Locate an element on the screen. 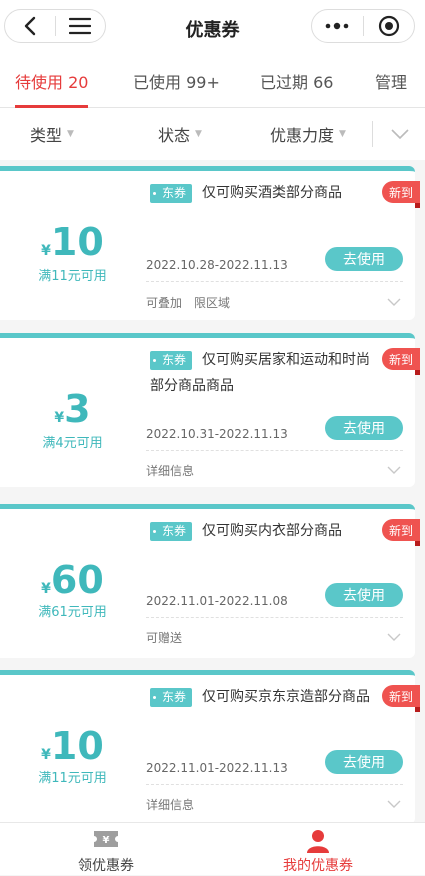 The image size is (425, 876). close-miniprogram-button is located at coordinates (389, 26).